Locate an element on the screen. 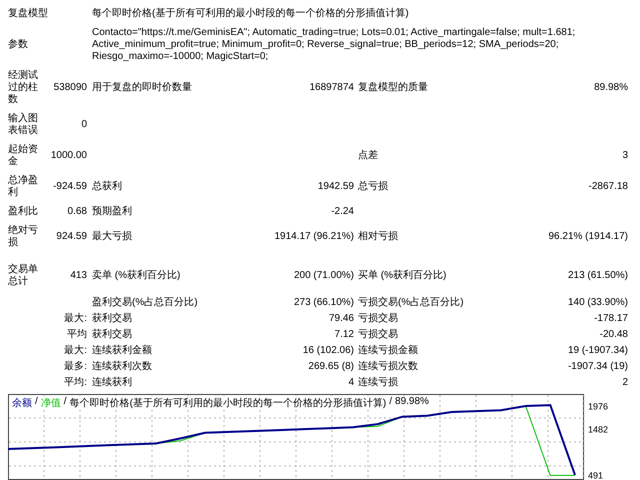 The height and width of the screenshot is (480, 640). stat-value: -2867.18 is located at coordinates (608, 187).